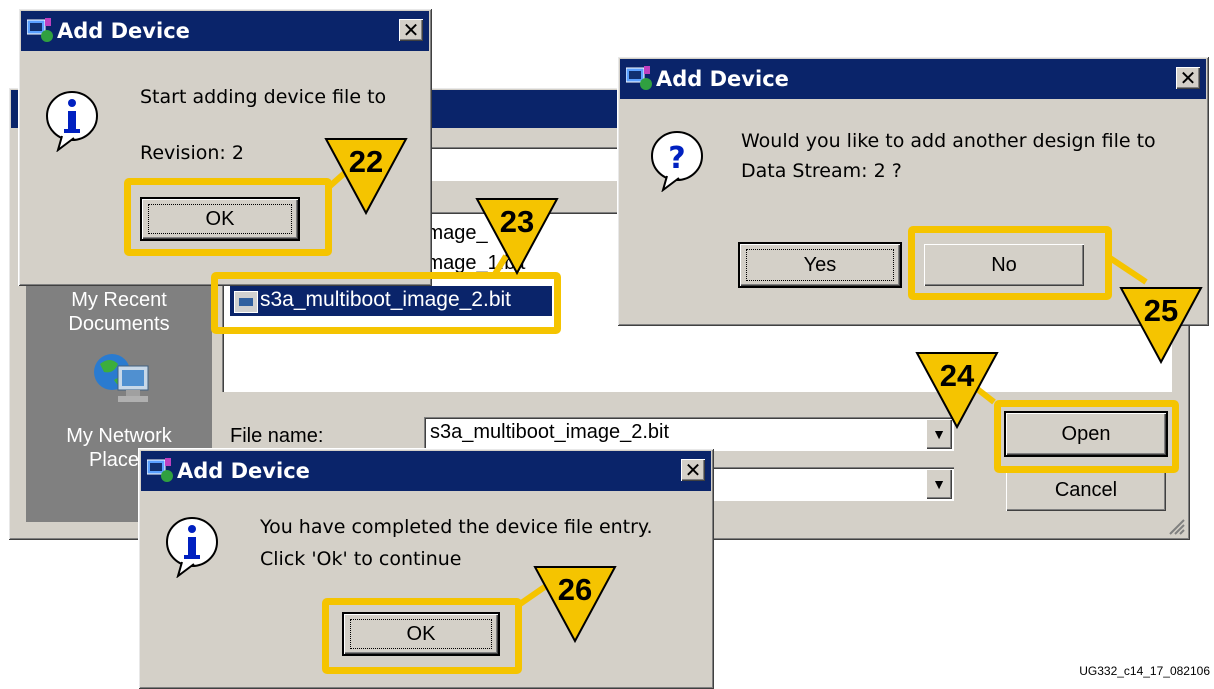  Describe the element at coordinates (517, 221) in the screenshot. I see `callout-number: 23` at that location.